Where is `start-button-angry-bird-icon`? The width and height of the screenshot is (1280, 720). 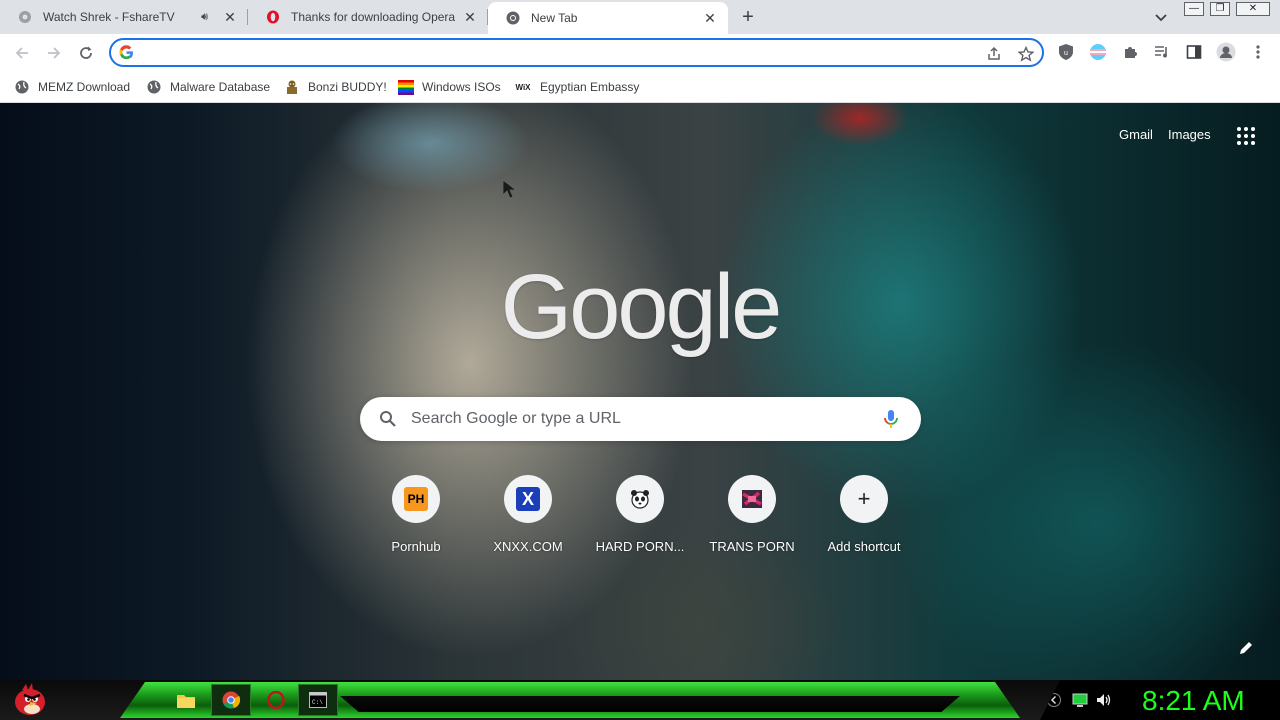 start-button-angry-bird-icon is located at coordinates (28, 700).